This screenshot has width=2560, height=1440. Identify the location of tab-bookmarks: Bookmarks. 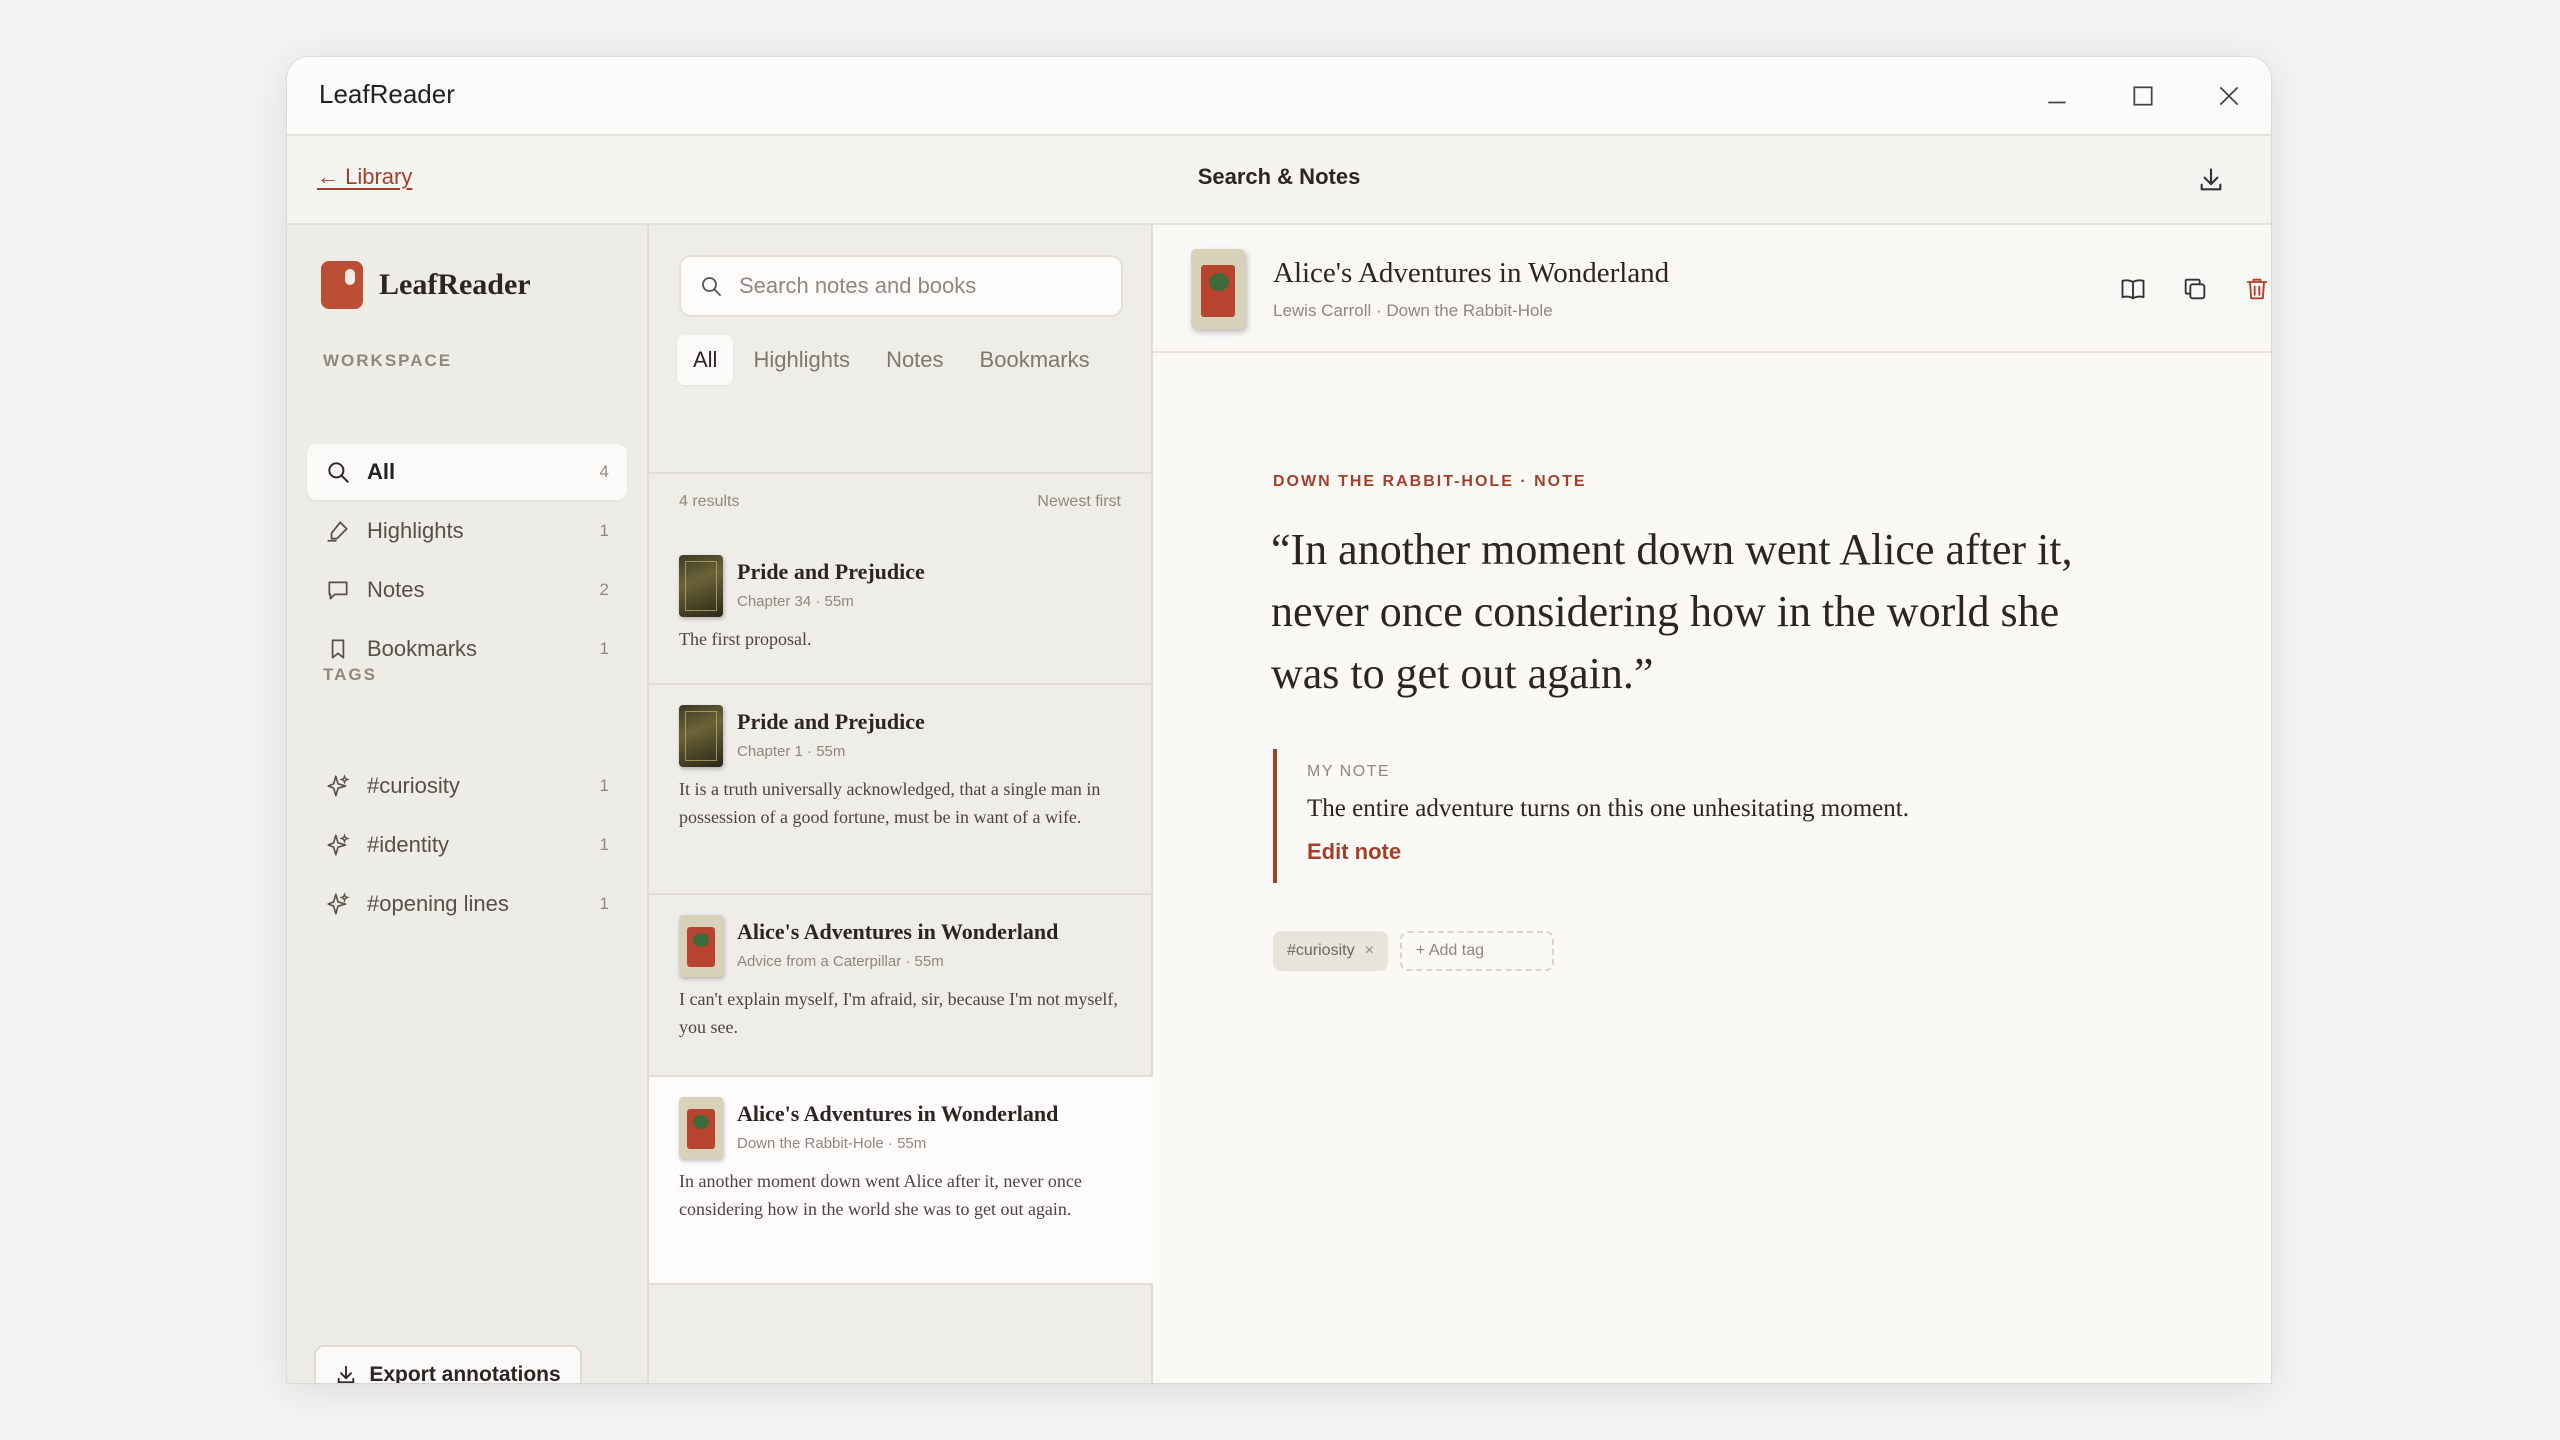
(1035, 360).